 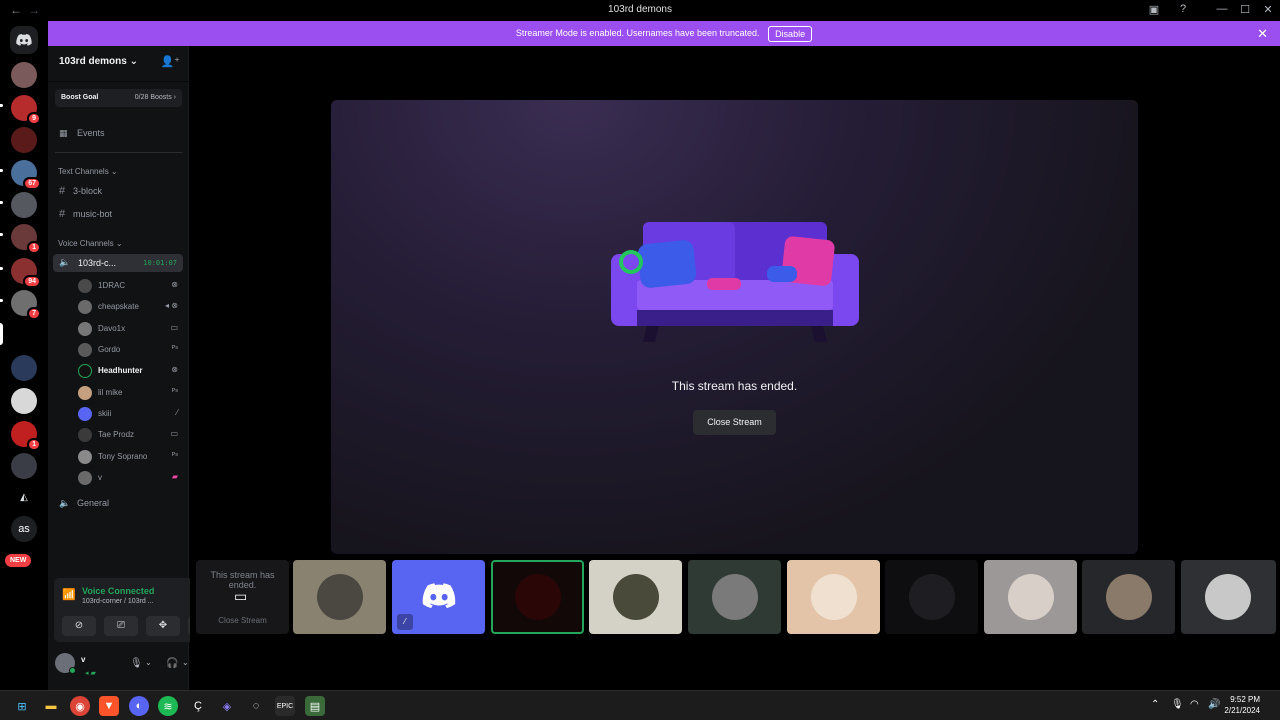 I want to click on speaker-icon: 🔈, so click(x=65, y=503).